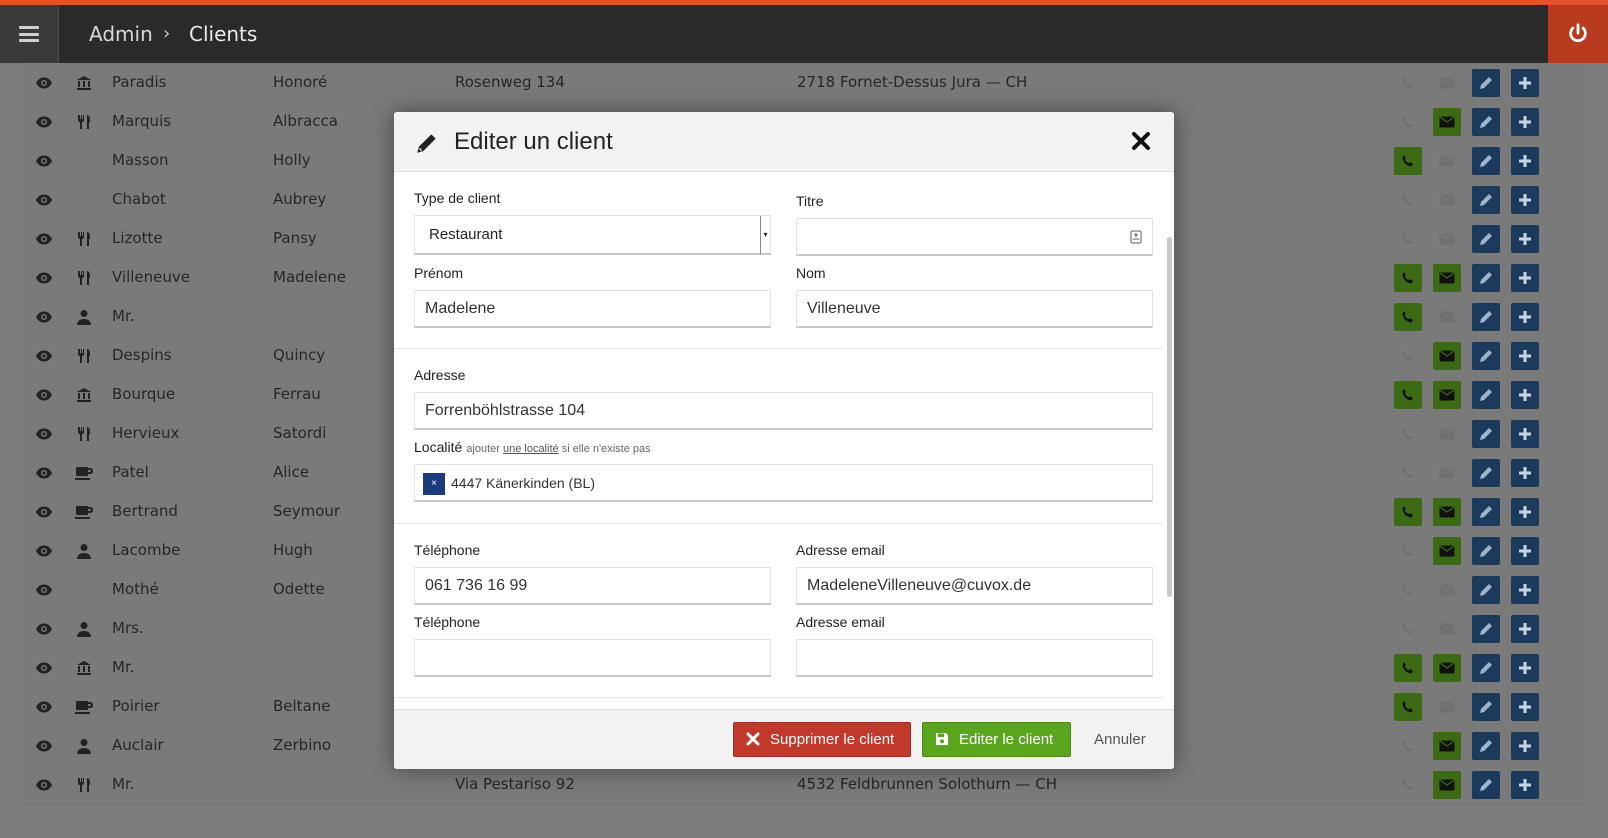 This screenshot has width=1608, height=838. Describe the element at coordinates (783, 411) in the screenshot. I see `adresse-field: Forrenböhlstrasse 104` at that location.